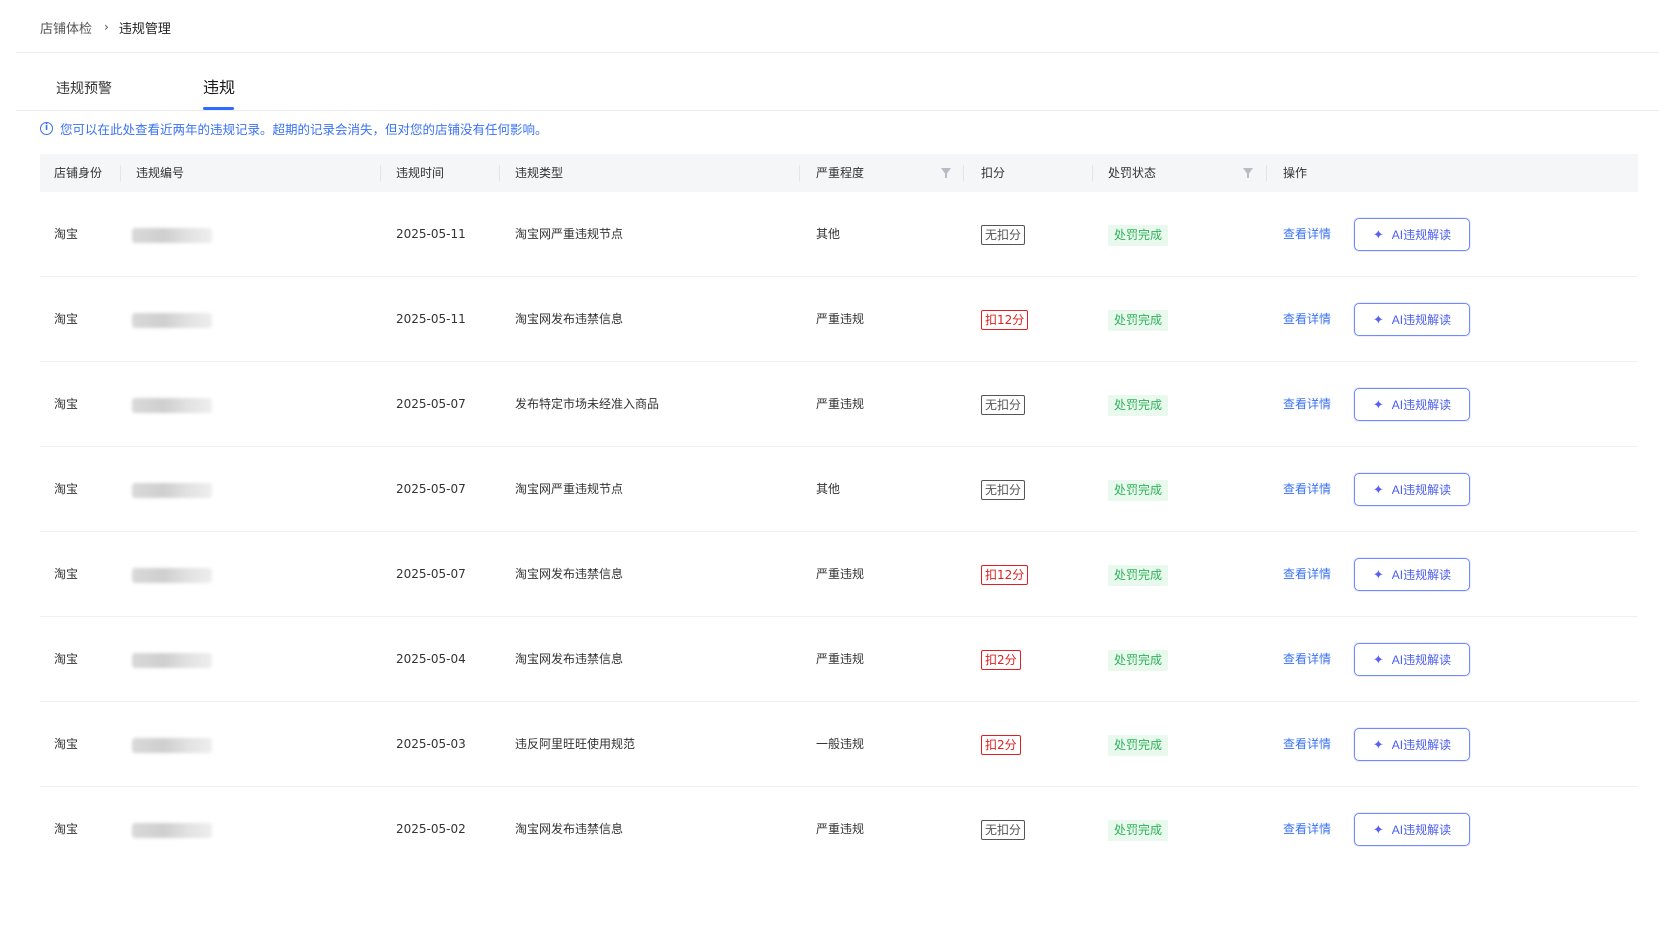 This screenshot has width=1659, height=934. Describe the element at coordinates (575, 744) in the screenshot. I see `type-cell: 违反阿里旺旺使用规范` at that location.